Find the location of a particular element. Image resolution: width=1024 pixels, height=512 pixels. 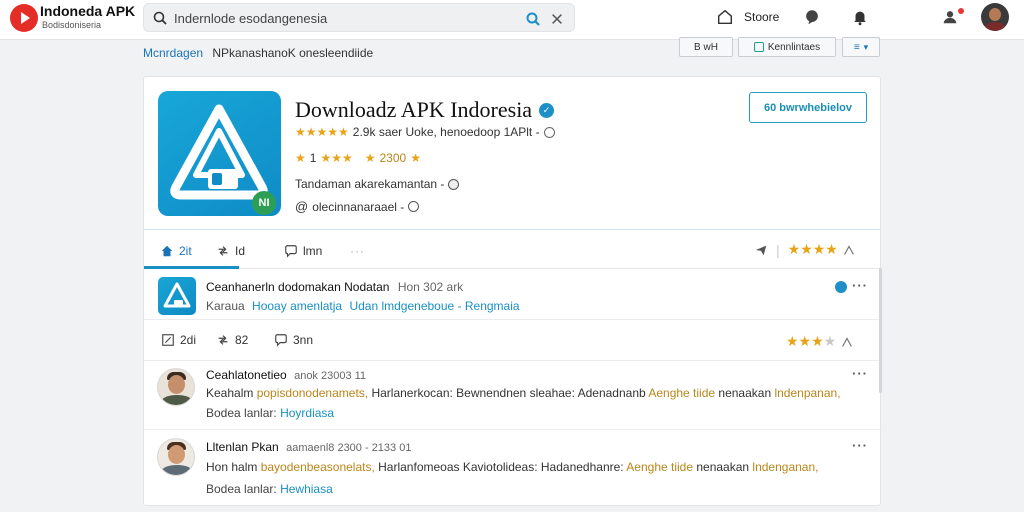

rating-left-stars: ★★★ is located at coordinates (336, 158).